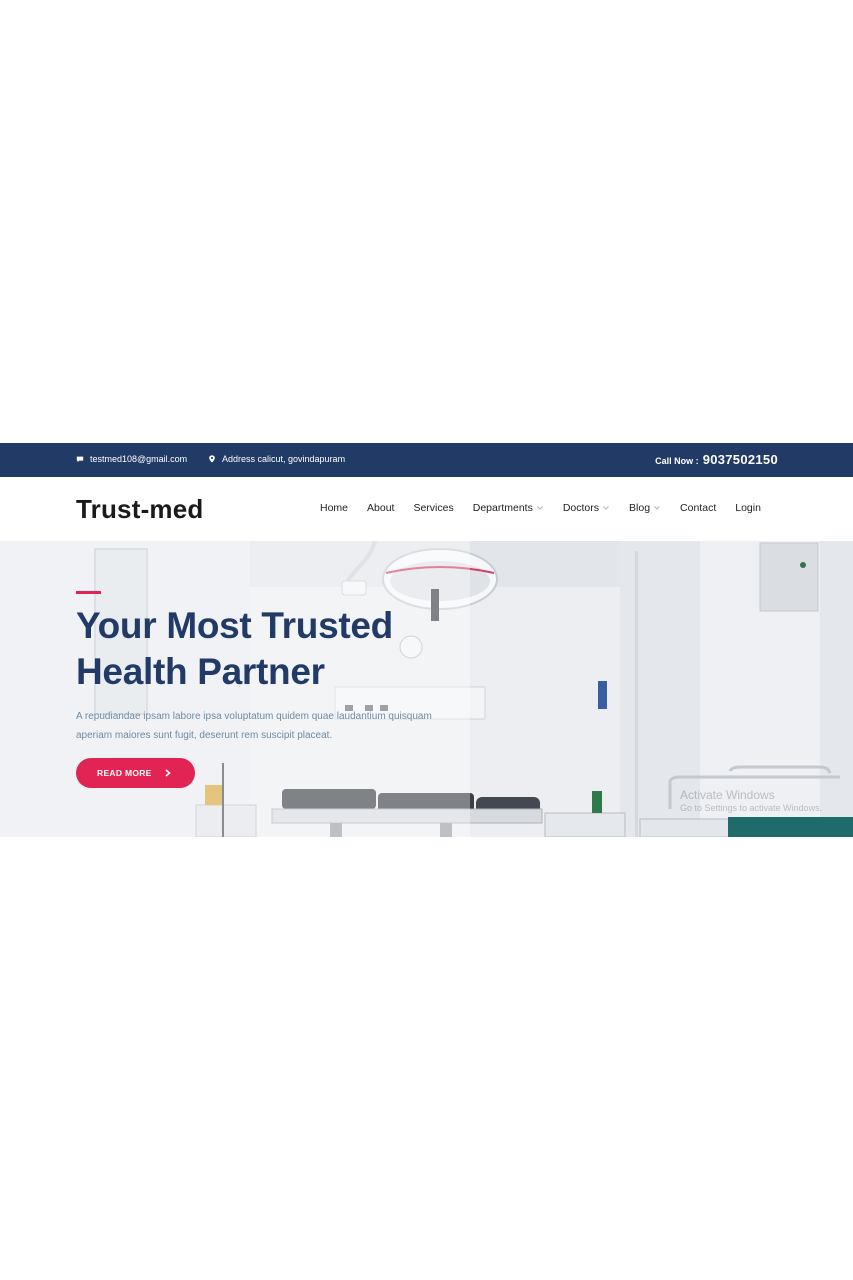 The width and height of the screenshot is (853, 1280). I want to click on call-now: Call Now : 9037502150, so click(716, 459).